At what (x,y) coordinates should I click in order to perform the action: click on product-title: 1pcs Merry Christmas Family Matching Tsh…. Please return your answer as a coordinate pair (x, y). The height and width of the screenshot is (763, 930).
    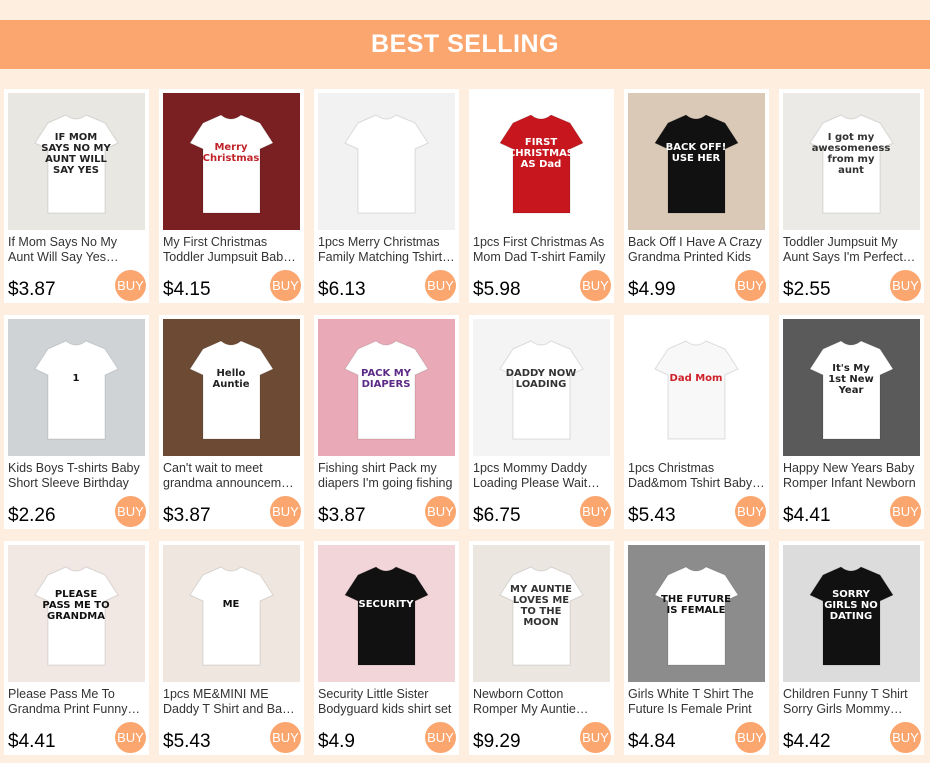
    Looking at the image, I should click on (386, 250).